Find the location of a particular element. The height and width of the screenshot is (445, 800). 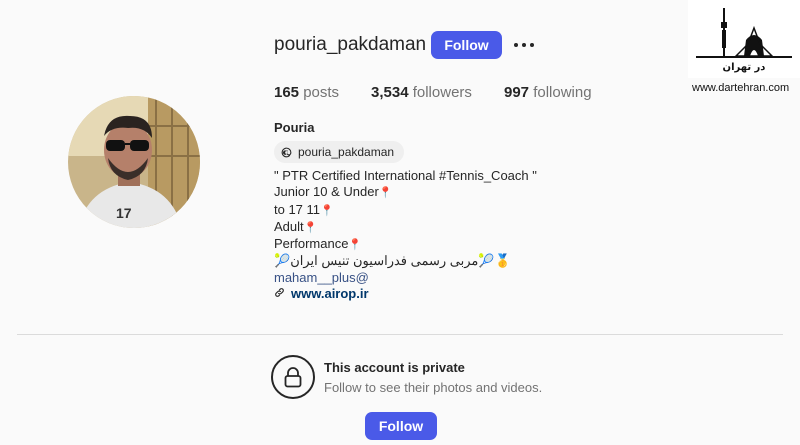

bio-line-4-text: Adult is located at coordinates (289, 226).